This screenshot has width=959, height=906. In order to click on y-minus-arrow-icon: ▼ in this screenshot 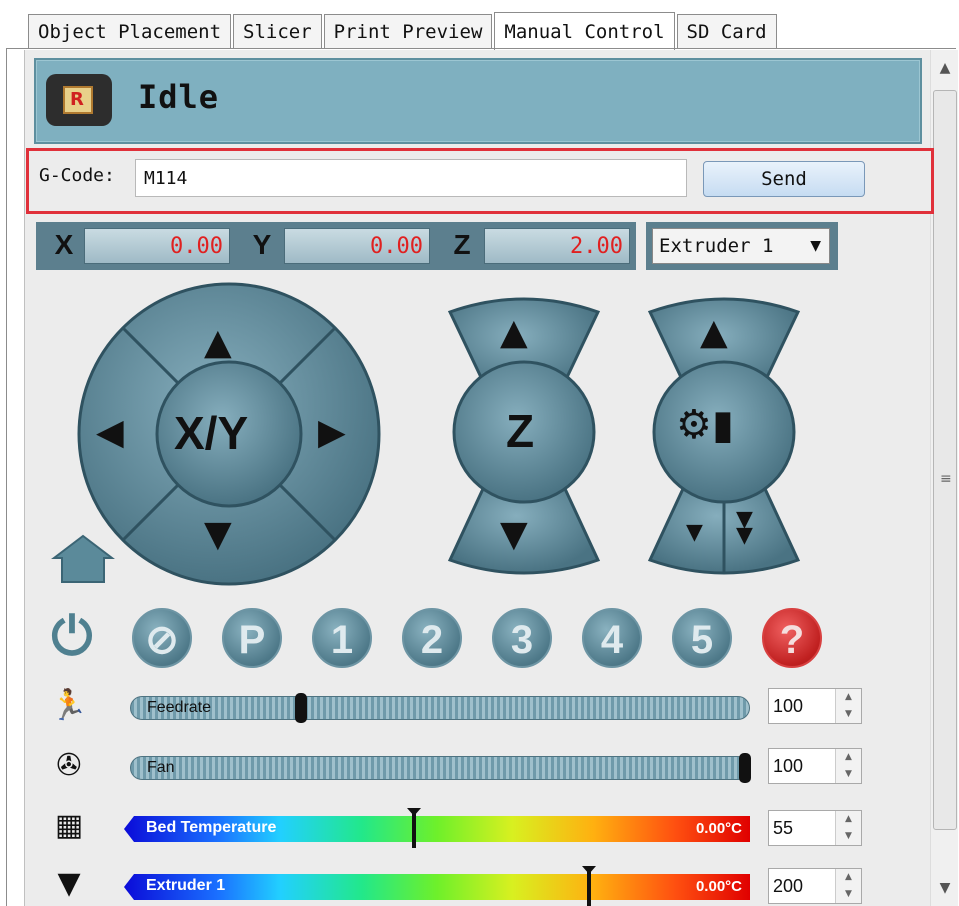, I will do `click(218, 534)`.